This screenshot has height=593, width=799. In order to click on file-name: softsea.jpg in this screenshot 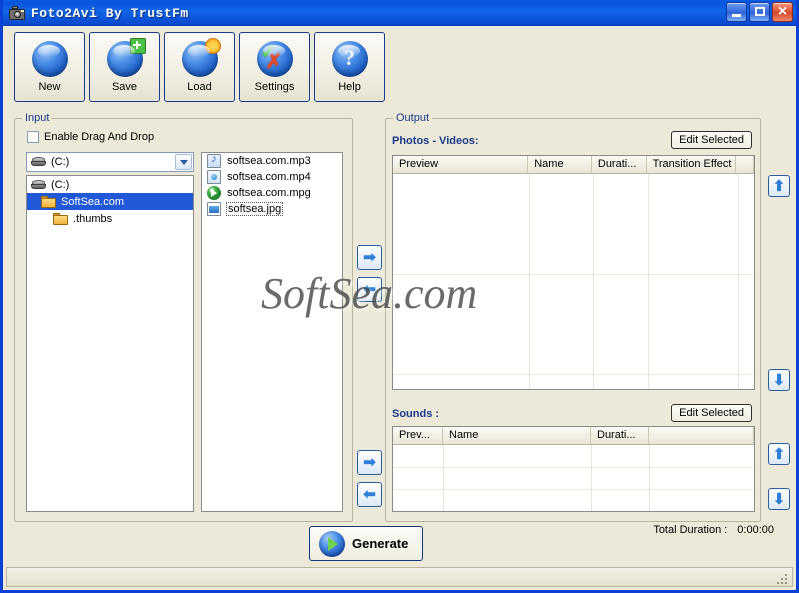, I will do `click(255, 209)`.